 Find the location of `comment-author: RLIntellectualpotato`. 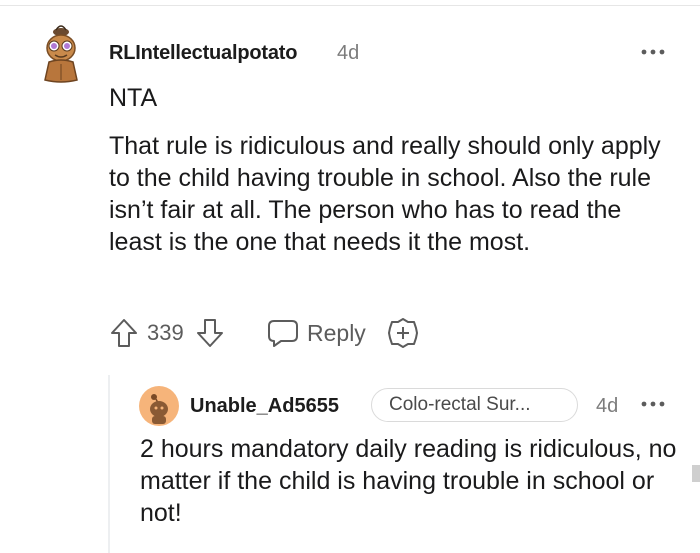

comment-author: RLIntellectualpotato is located at coordinates (203, 53).